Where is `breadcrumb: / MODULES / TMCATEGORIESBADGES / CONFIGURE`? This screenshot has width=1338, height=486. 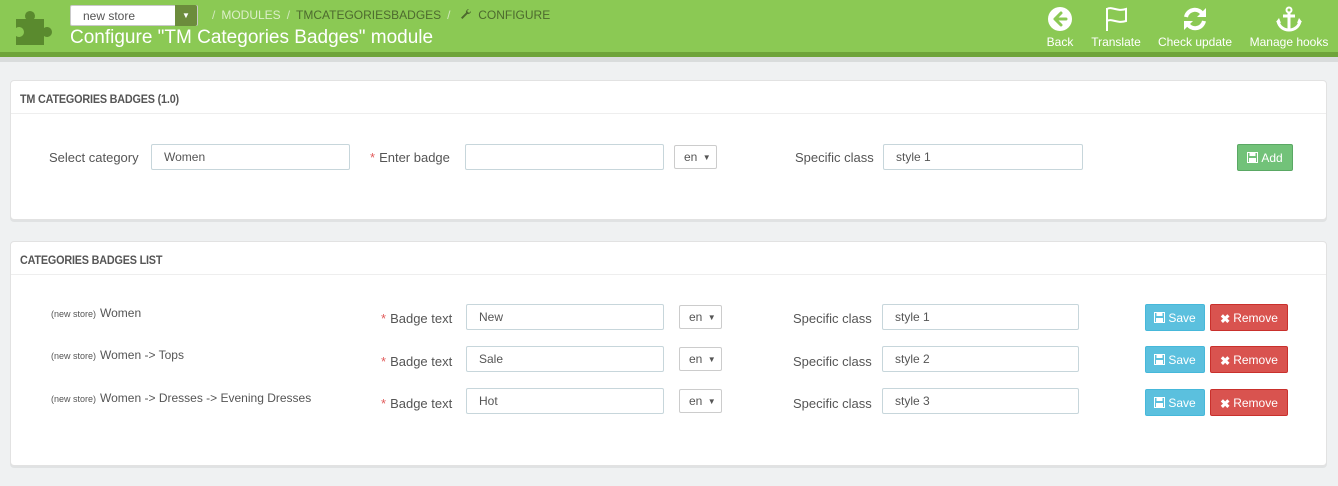
breadcrumb: / MODULES / TMCATEGORIESBADGES / CONFIGURE is located at coordinates (381, 15).